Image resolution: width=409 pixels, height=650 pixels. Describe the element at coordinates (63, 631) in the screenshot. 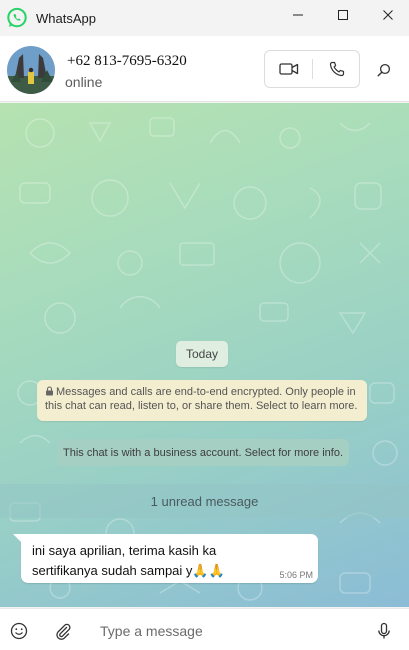

I see `paperclip-icon` at that location.